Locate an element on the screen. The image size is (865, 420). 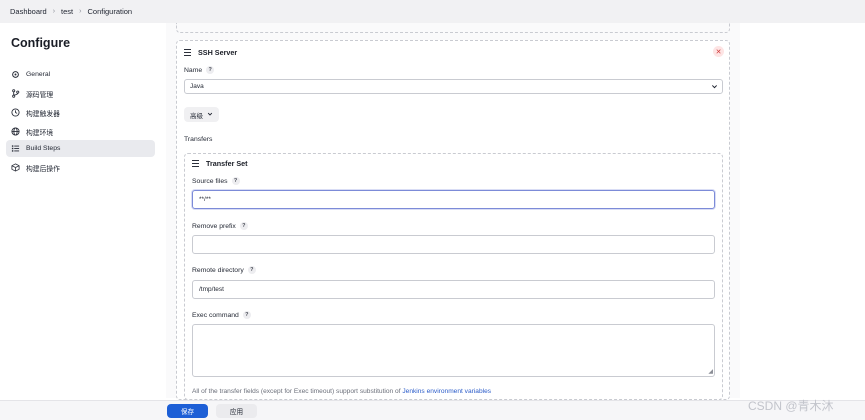
clock-icon is located at coordinates (15, 112).